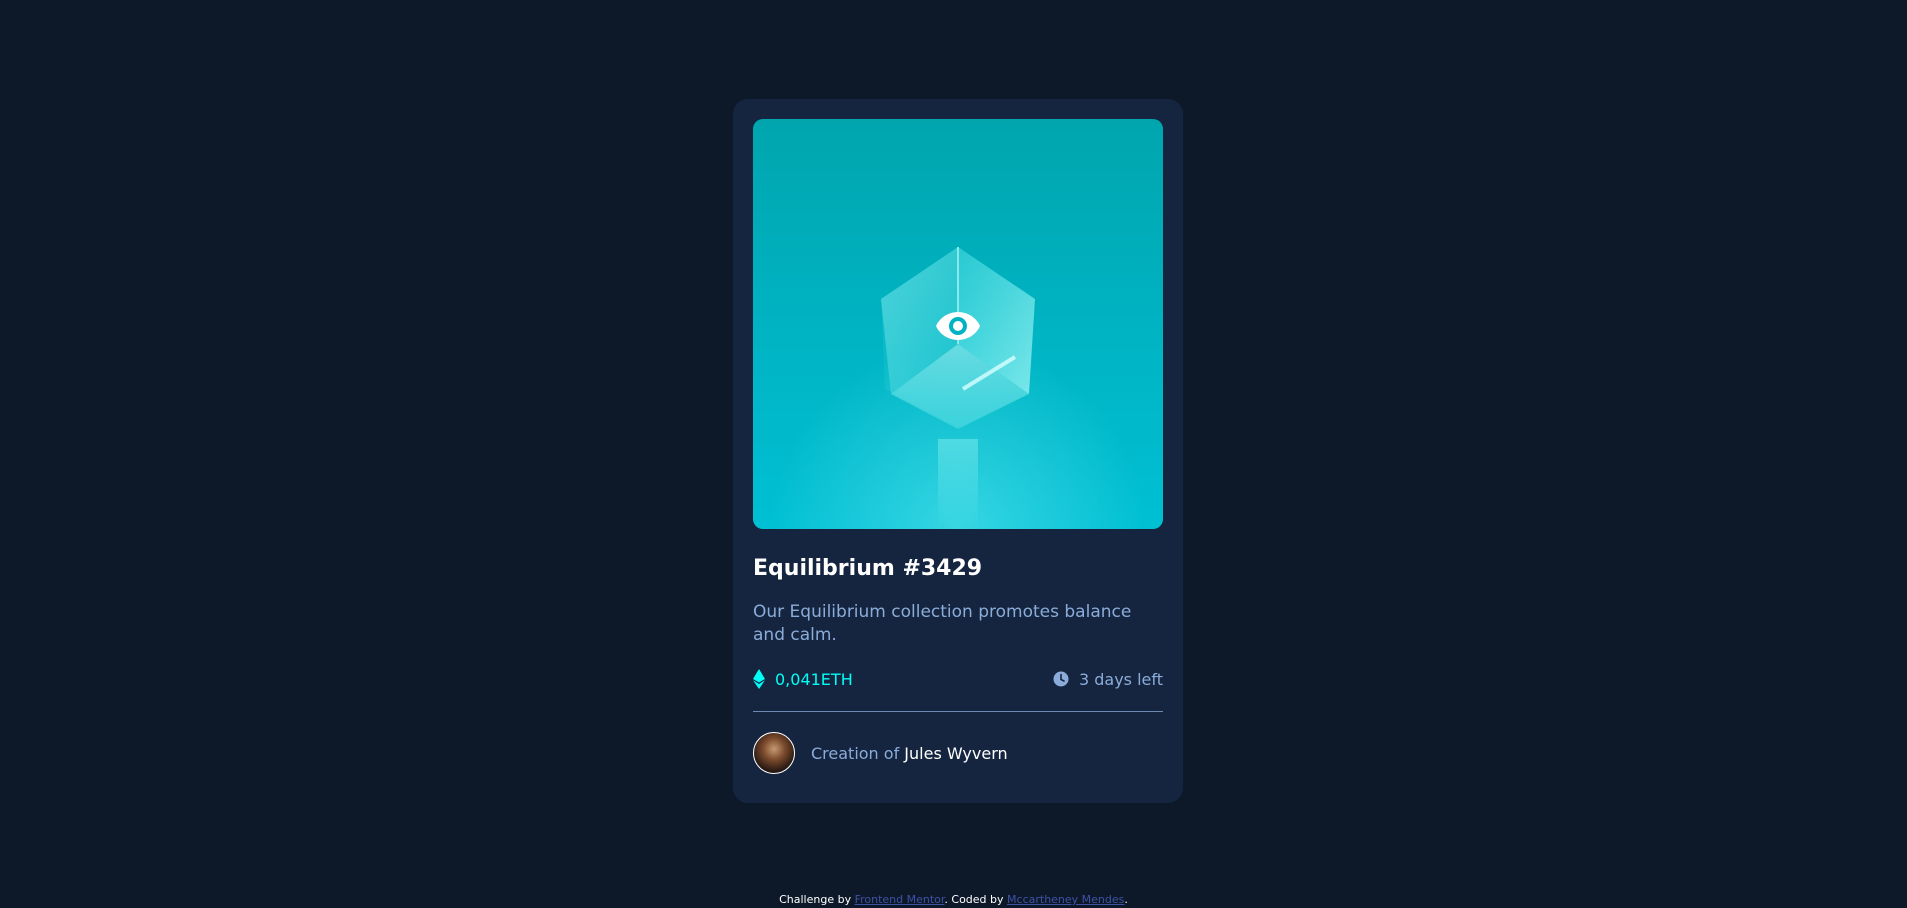  I want to click on nft-image, so click(958, 324).